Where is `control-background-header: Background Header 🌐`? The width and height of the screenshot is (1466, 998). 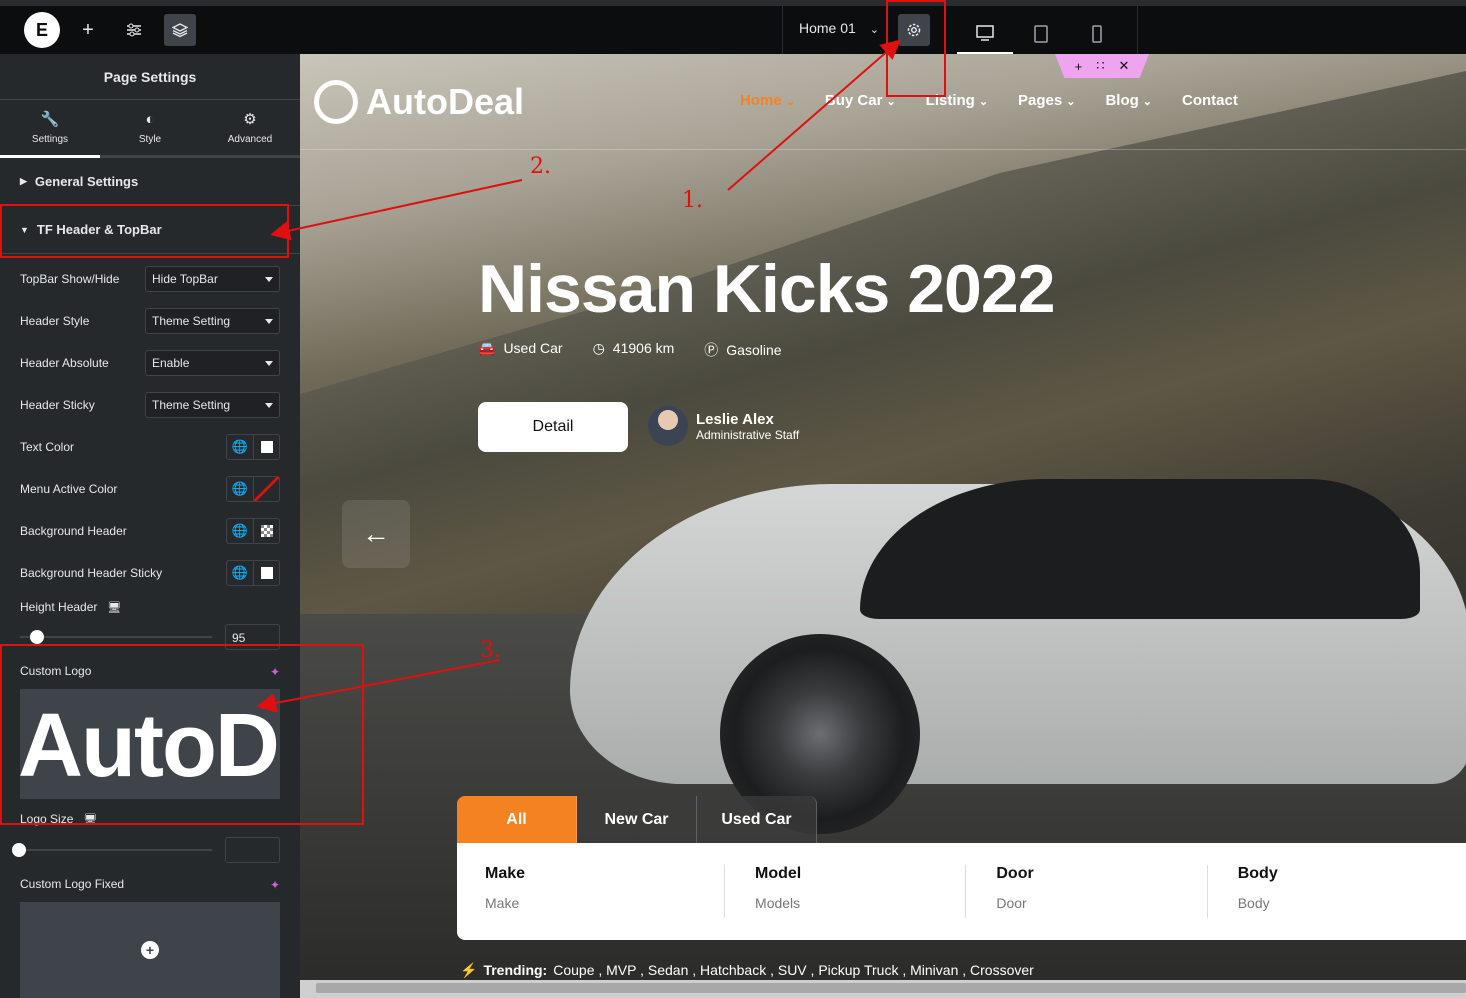 control-background-header: Background Header 🌐 is located at coordinates (150, 531).